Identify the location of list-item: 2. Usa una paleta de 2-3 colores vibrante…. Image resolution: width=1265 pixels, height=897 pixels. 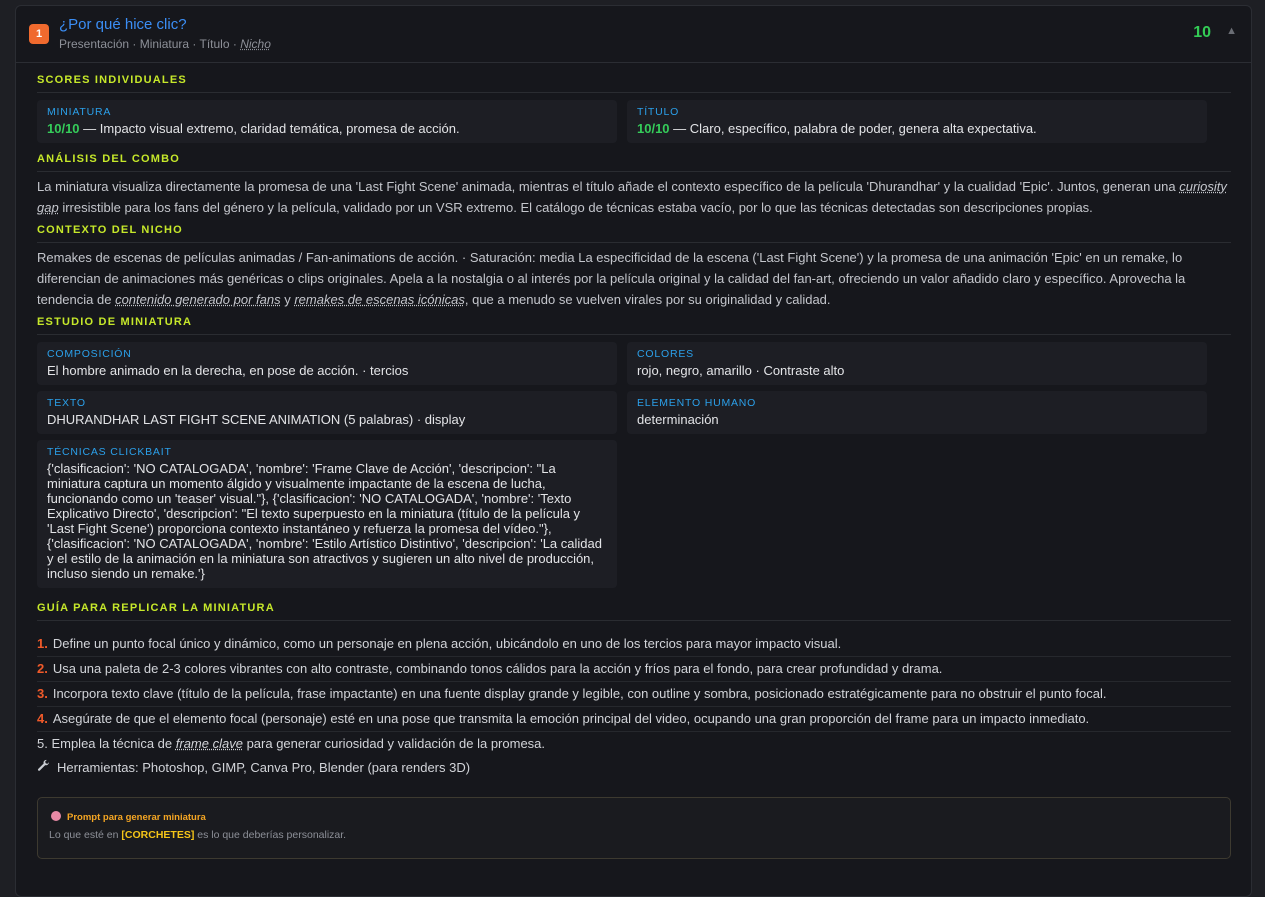
(634, 669).